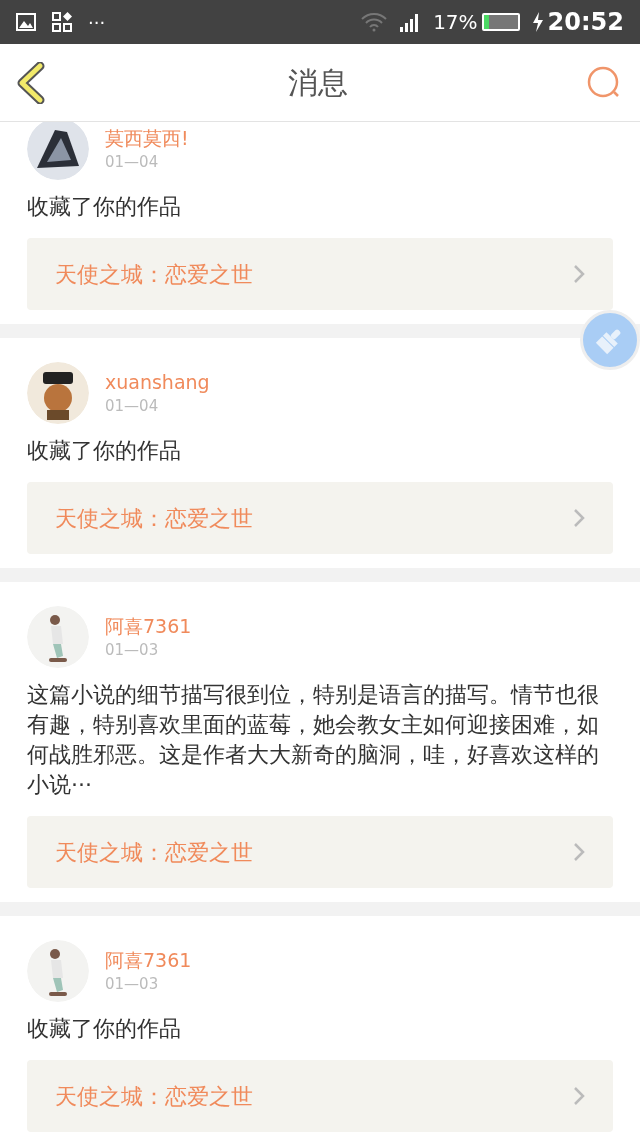  Describe the element at coordinates (157, 382) in the screenshot. I see `user-name: xuanshang` at that location.